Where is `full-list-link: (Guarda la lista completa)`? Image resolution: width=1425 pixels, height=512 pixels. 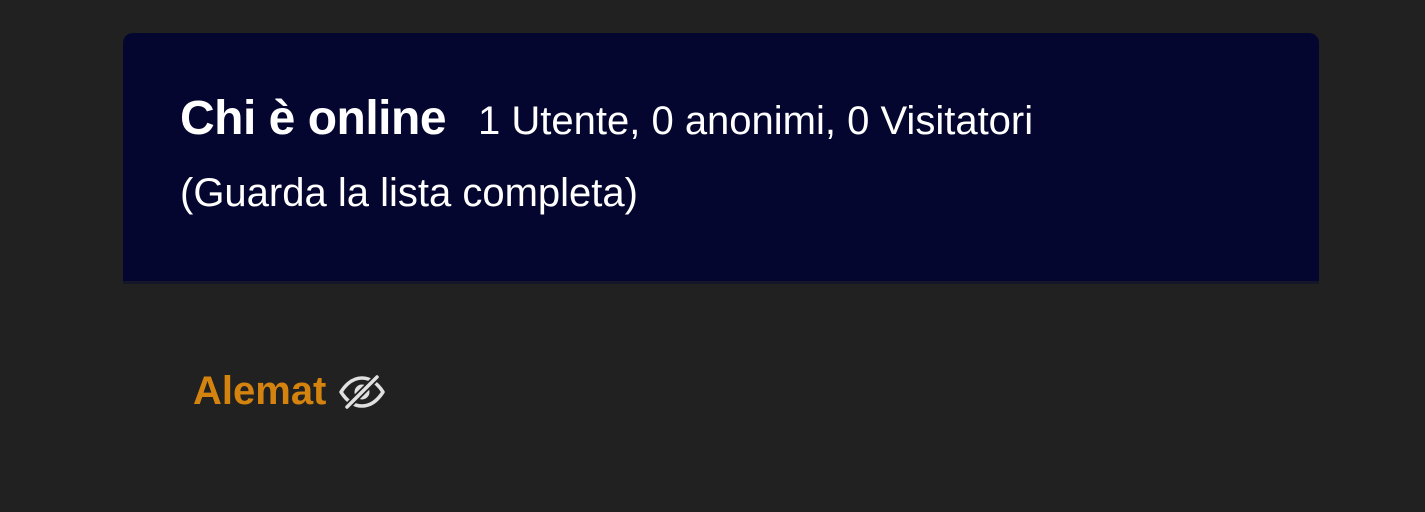
full-list-link: (Guarda la lista completa) is located at coordinates (409, 193).